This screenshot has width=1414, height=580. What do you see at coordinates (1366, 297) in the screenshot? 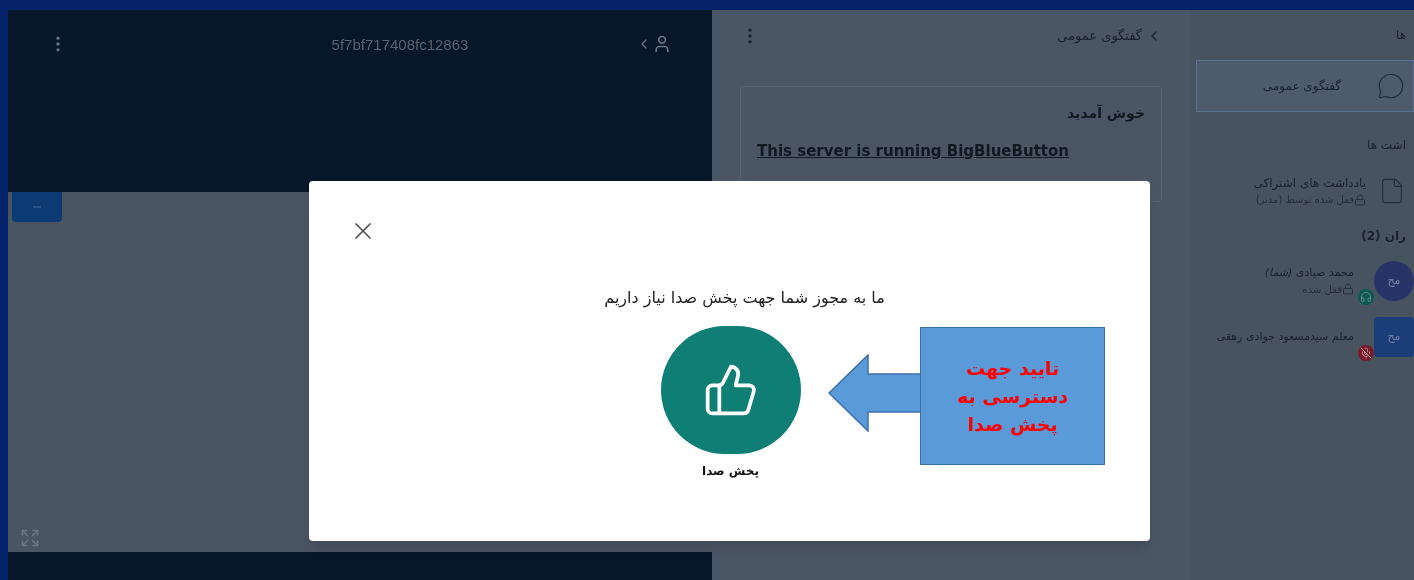
I see `headphones-icon` at bounding box center [1366, 297].